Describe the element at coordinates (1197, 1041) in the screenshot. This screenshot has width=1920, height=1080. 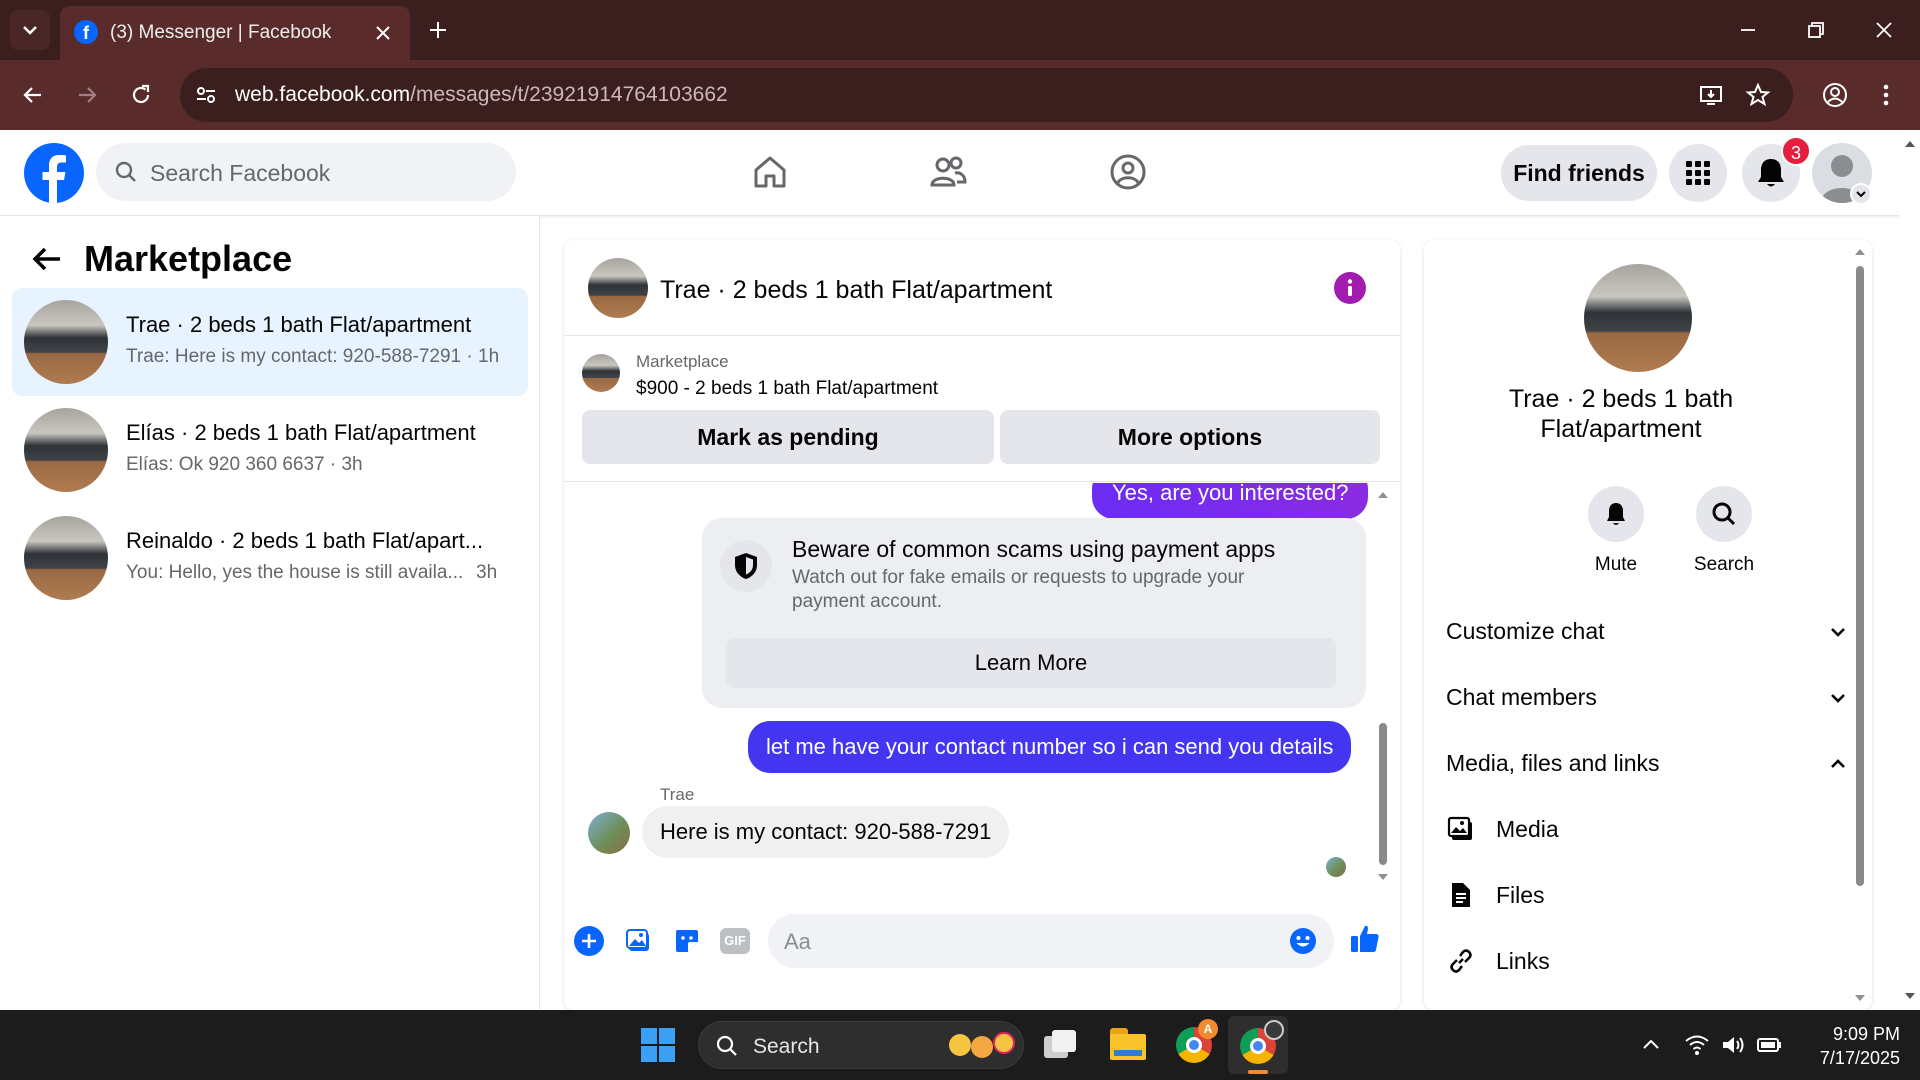
I see `chrome-icon: A` at that location.